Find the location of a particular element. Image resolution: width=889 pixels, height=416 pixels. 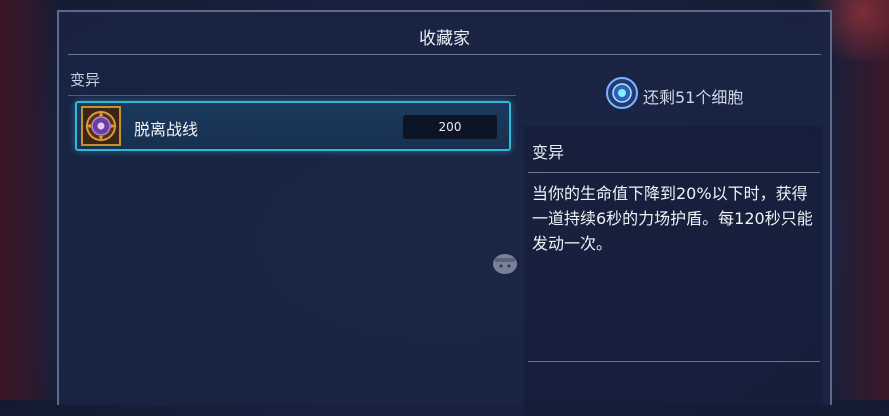

cell-icon is located at coordinates (622, 93).